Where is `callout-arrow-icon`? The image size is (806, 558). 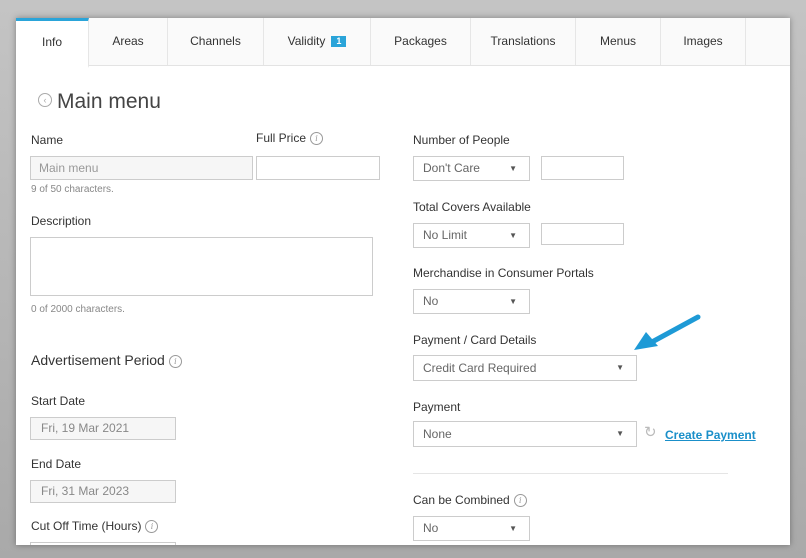
callout-arrow-icon is located at coordinates (667, 332).